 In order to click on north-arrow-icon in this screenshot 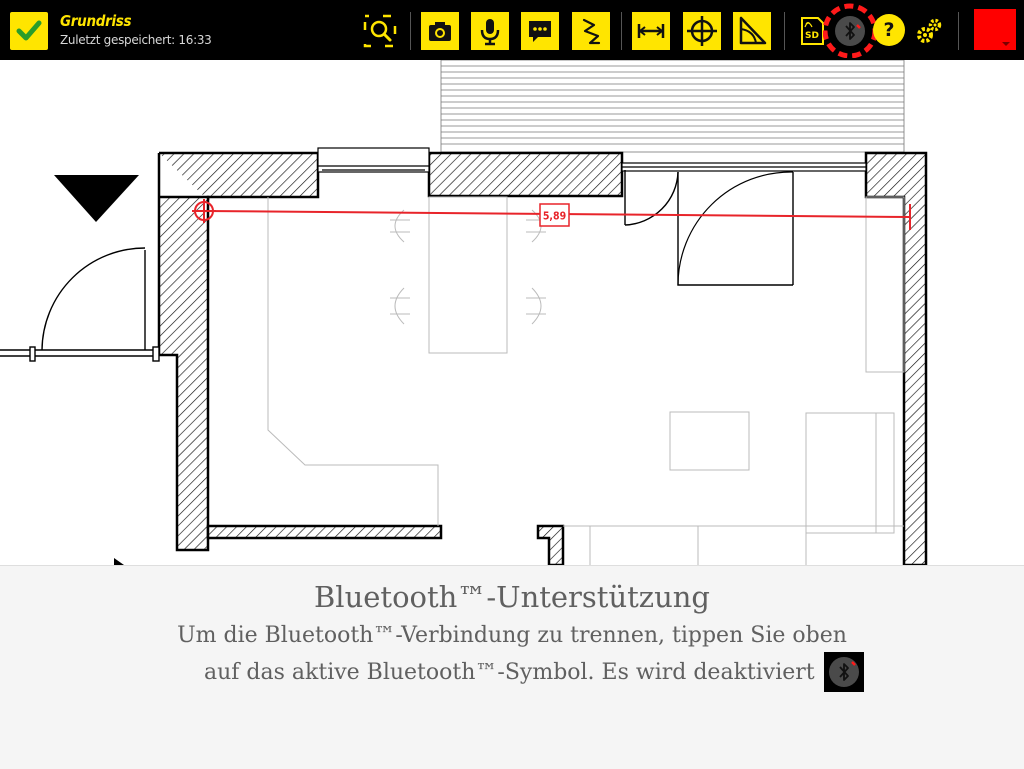, I will do `click(96, 198)`.